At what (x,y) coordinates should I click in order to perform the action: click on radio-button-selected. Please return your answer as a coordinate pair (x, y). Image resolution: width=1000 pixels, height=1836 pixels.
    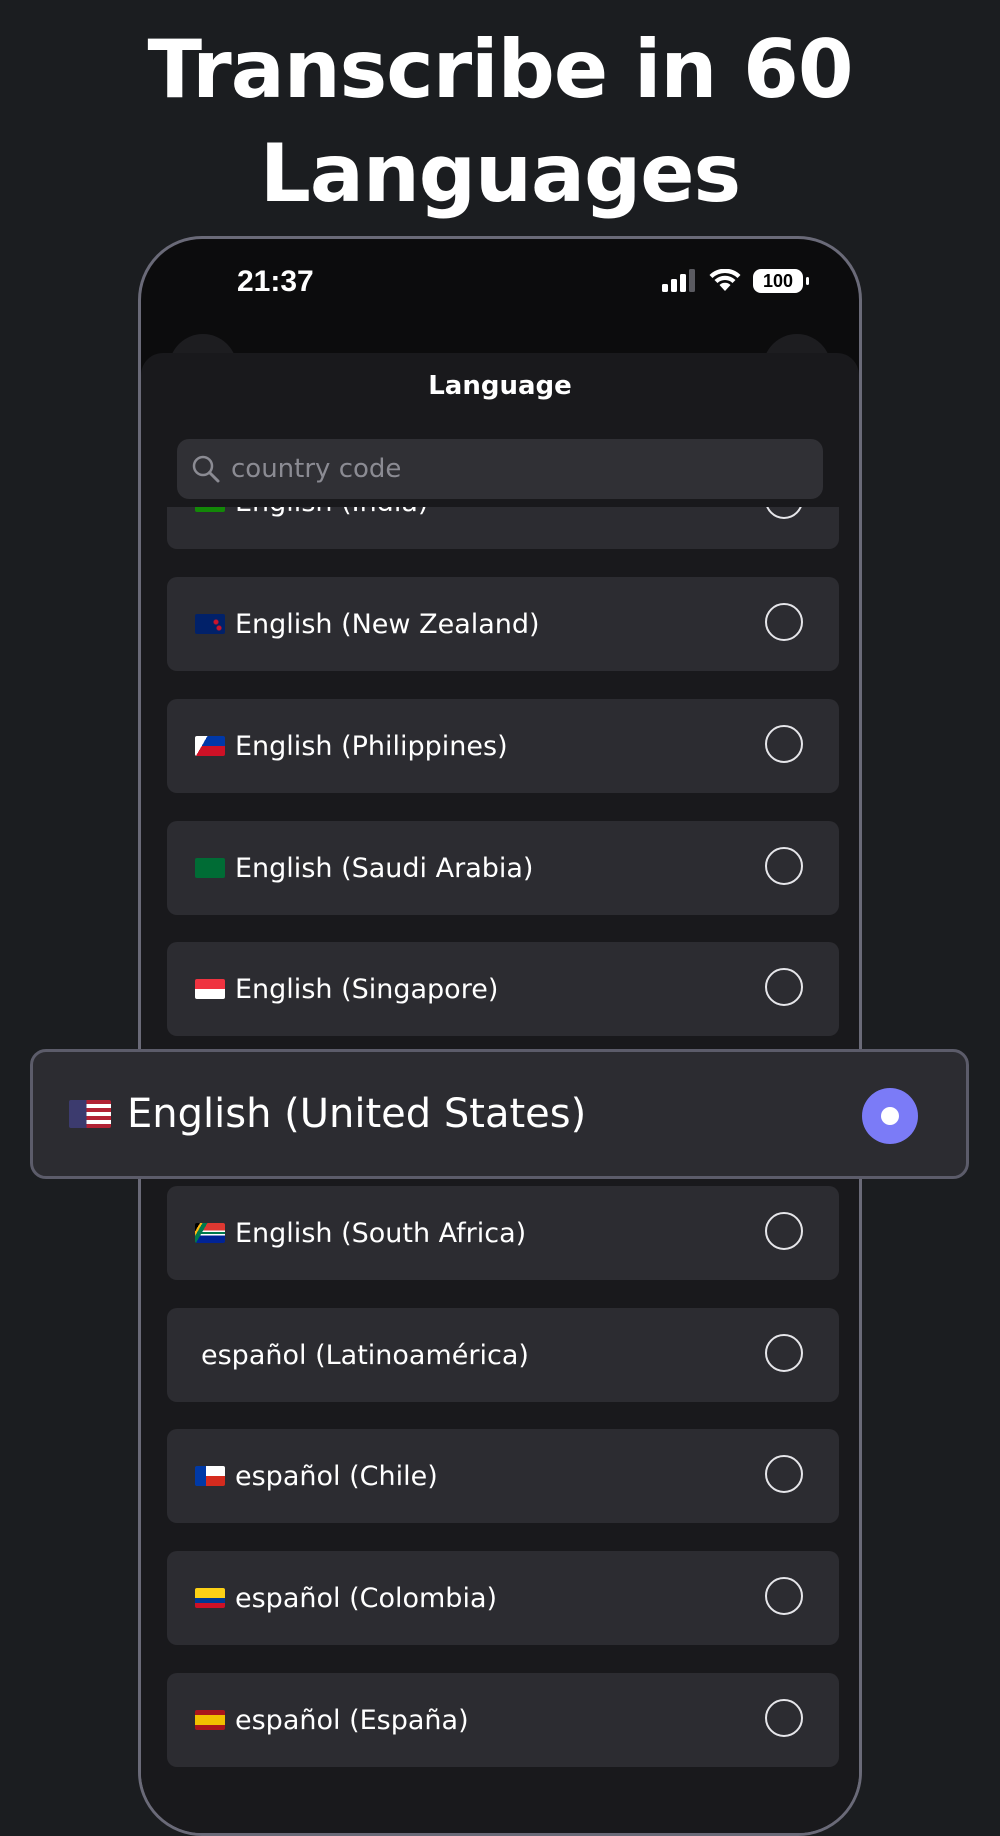
    Looking at the image, I should click on (890, 1116).